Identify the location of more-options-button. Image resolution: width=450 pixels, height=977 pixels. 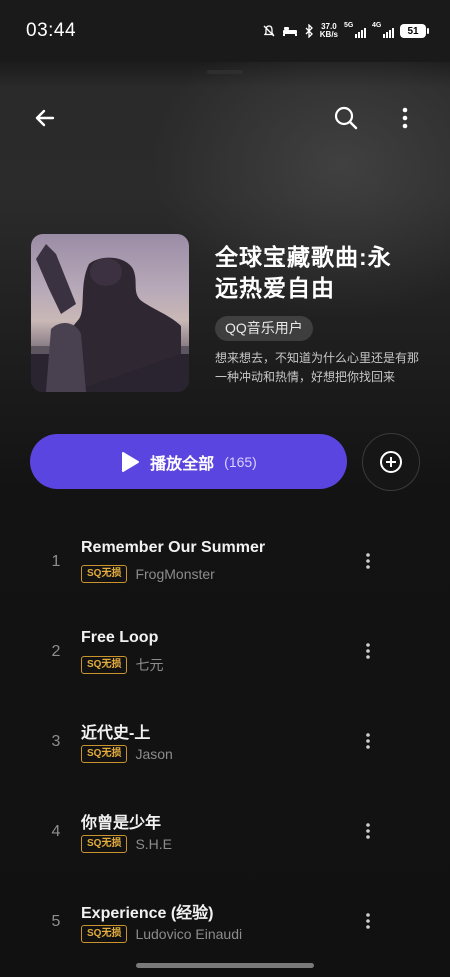
(405, 118).